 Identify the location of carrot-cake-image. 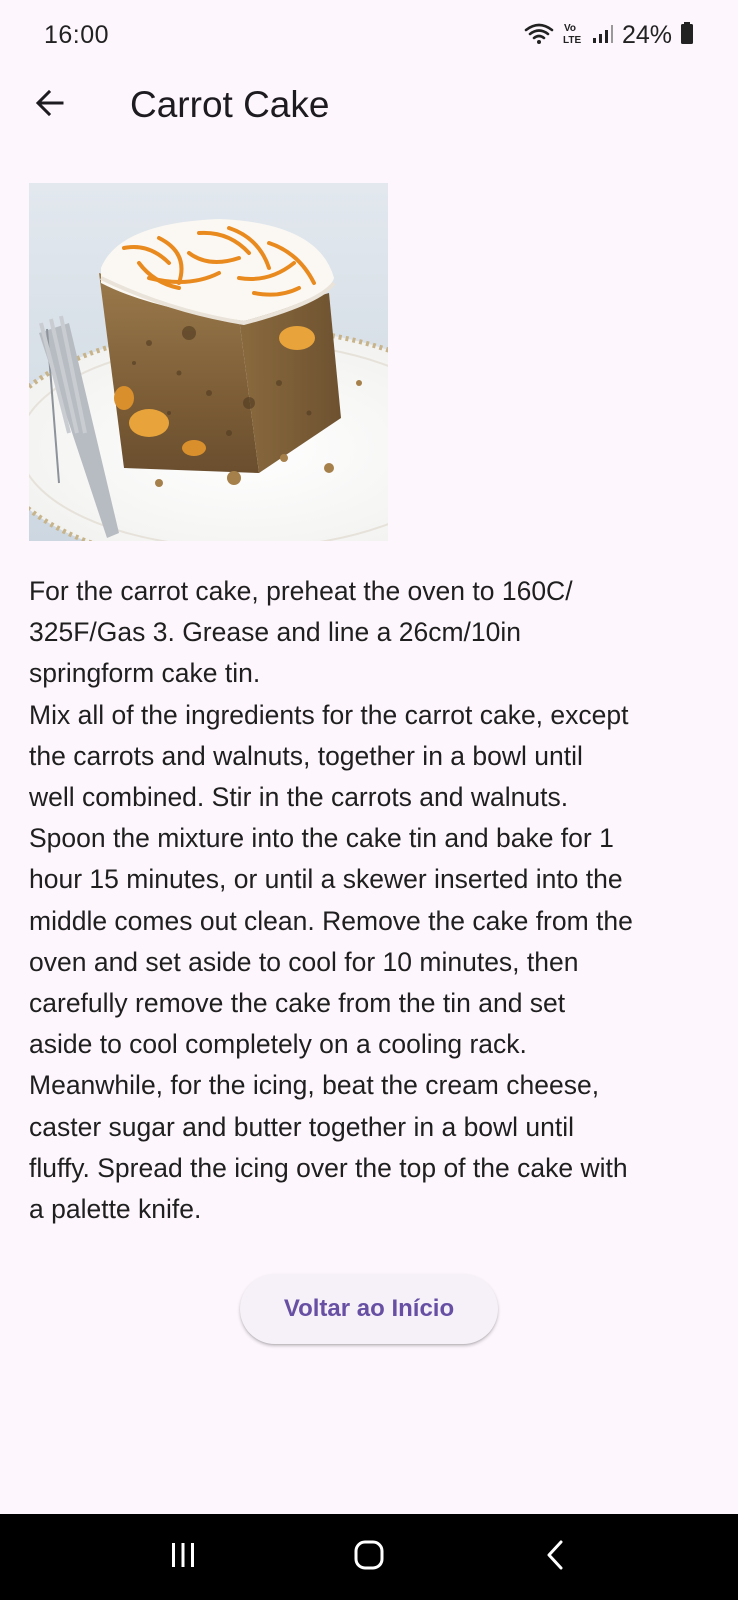
(208, 362).